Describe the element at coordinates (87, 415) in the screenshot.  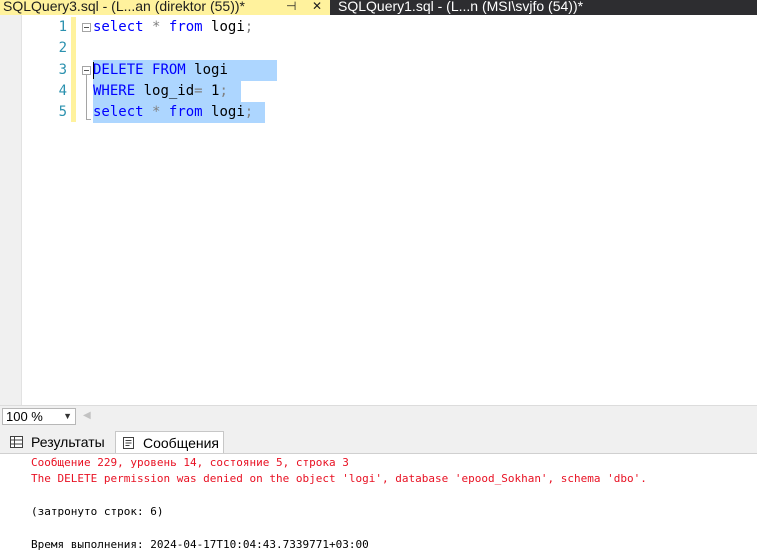
I see `scroll-left-icon: ◀` at that location.